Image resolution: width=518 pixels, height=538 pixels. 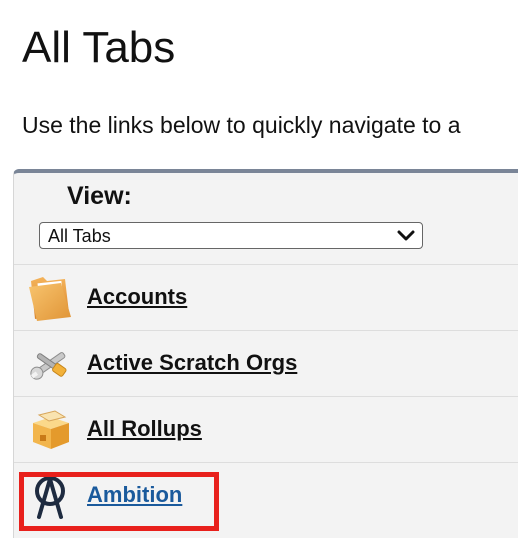 I want to click on tools-icon, so click(x=48, y=366).